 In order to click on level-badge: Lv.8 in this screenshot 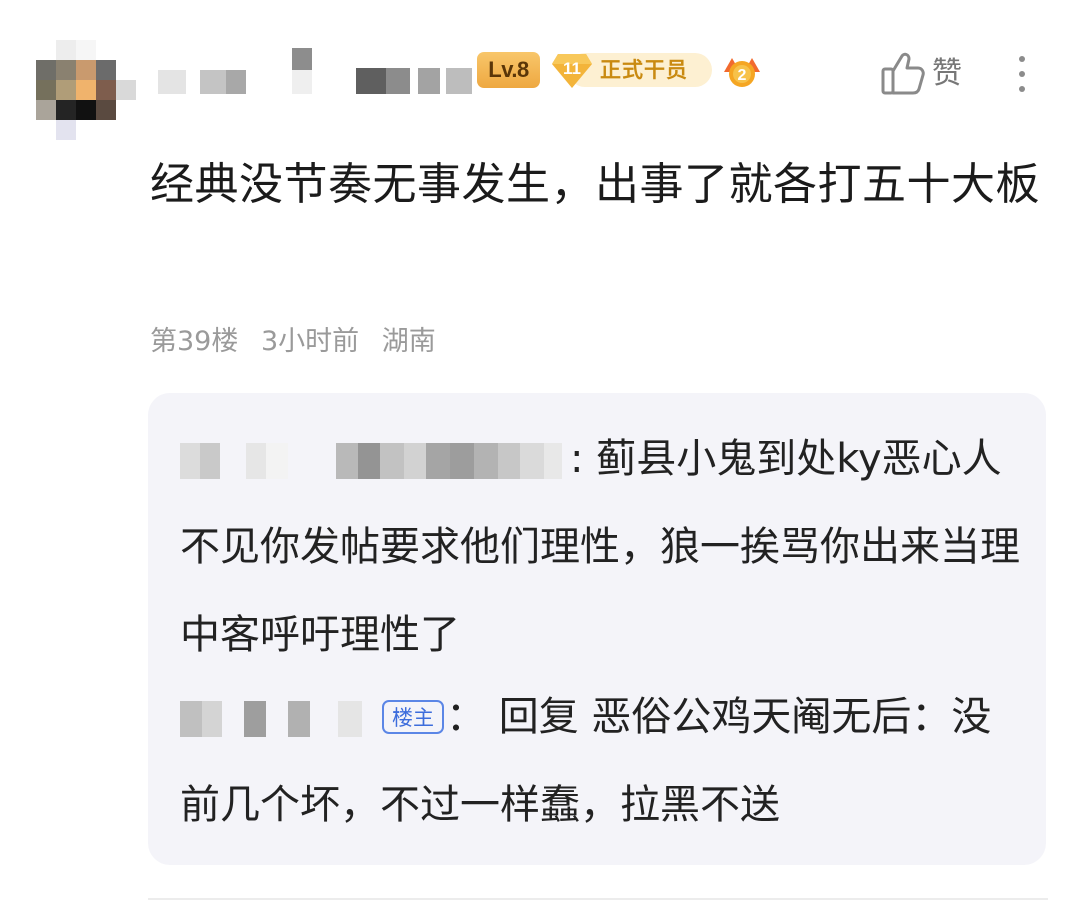, I will do `click(508, 70)`.